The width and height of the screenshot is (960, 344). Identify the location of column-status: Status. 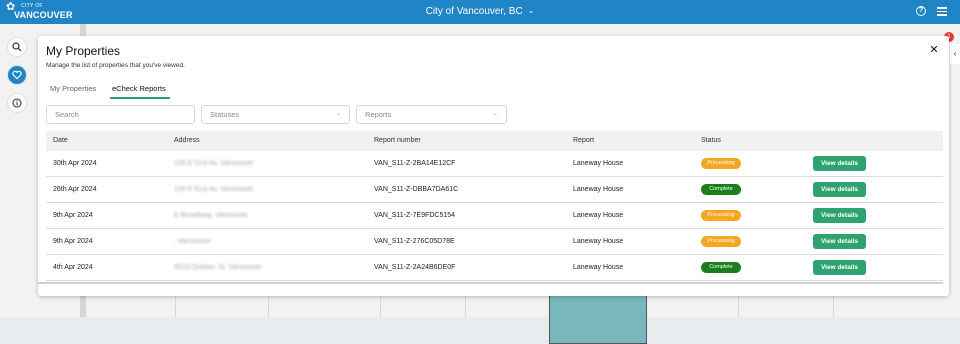
(711, 141).